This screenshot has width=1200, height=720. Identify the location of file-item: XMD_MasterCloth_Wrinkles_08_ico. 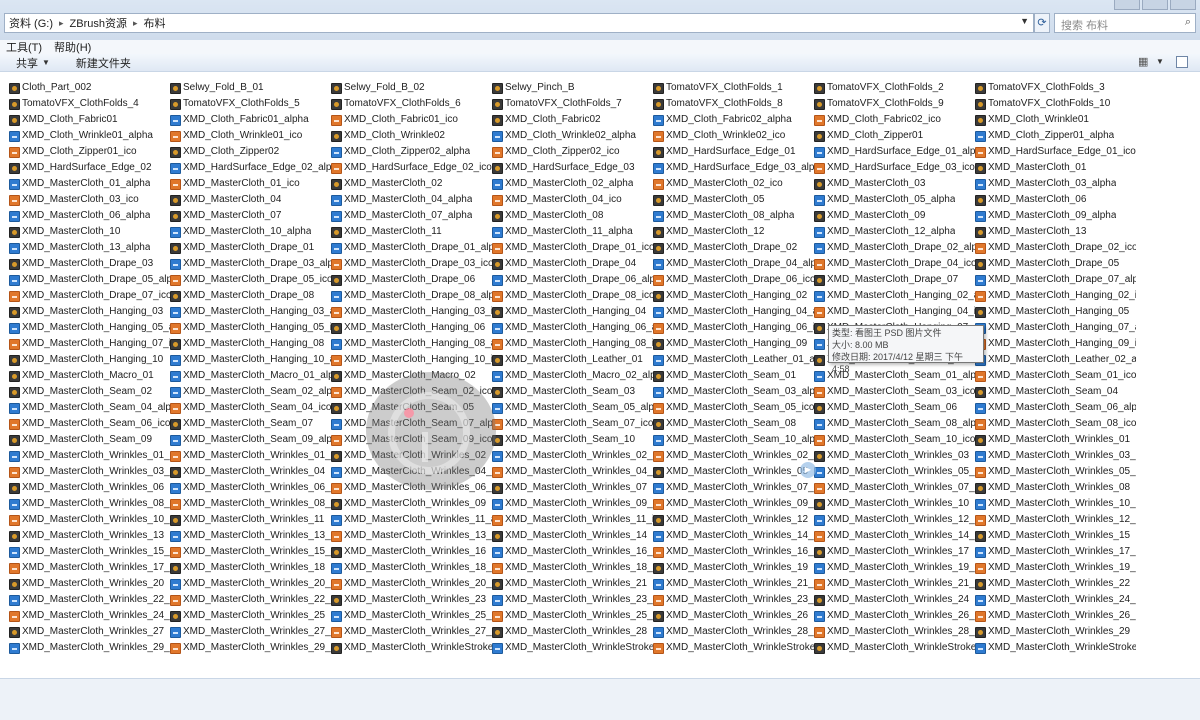
(250, 504).